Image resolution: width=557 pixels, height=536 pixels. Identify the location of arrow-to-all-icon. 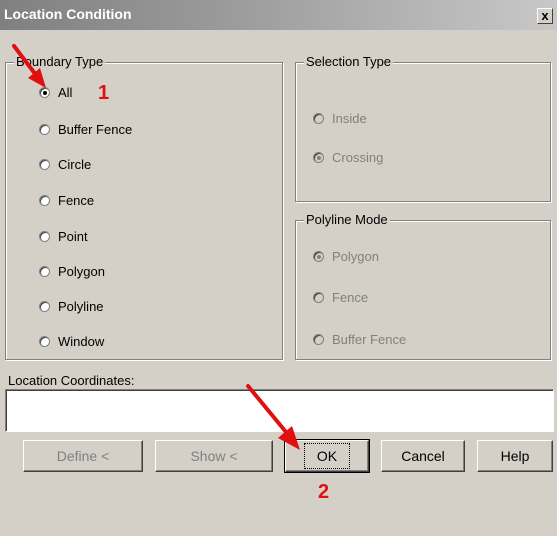
(29, 66).